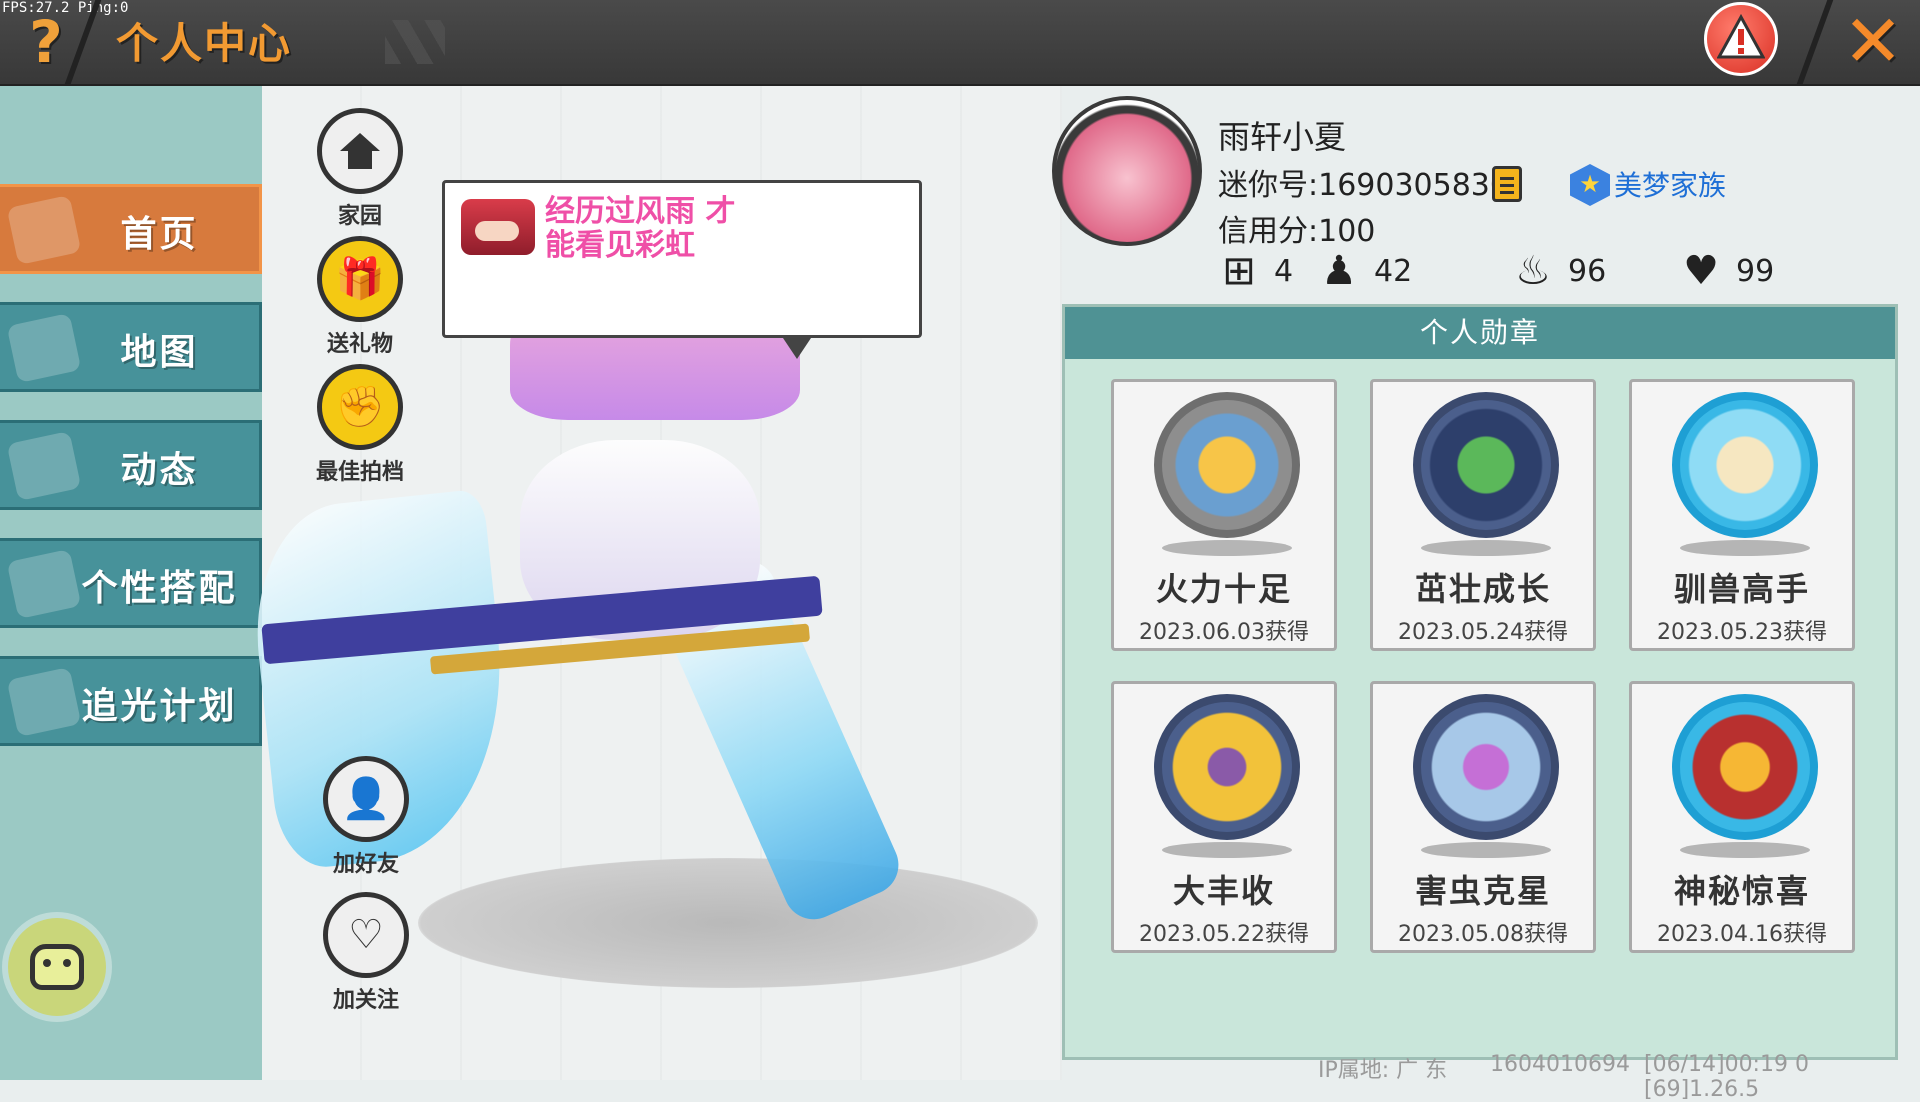 The width and height of the screenshot is (1920, 1102). I want to click on medal-card: 火力十足 2023.06.03获得, so click(1224, 515).